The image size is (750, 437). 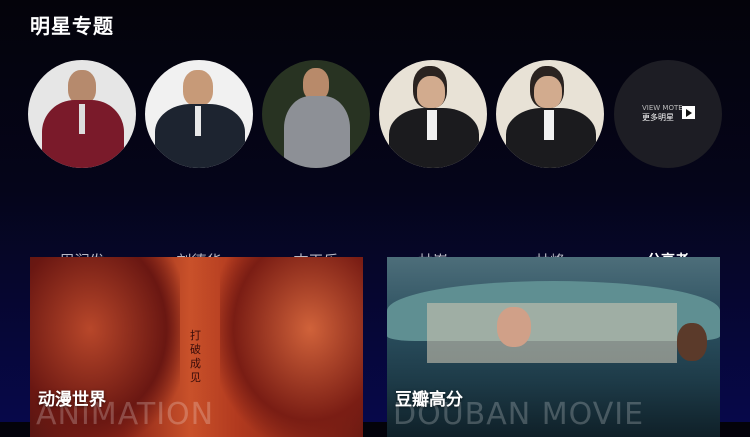 What do you see at coordinates (317, 132) in the screenshot?
I see `portrait-suit` at bounding box center [317, 132].